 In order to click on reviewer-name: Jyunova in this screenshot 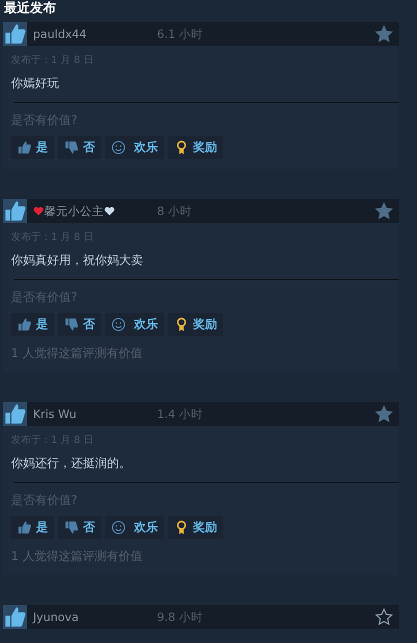, I will do `click(95, 617)`.